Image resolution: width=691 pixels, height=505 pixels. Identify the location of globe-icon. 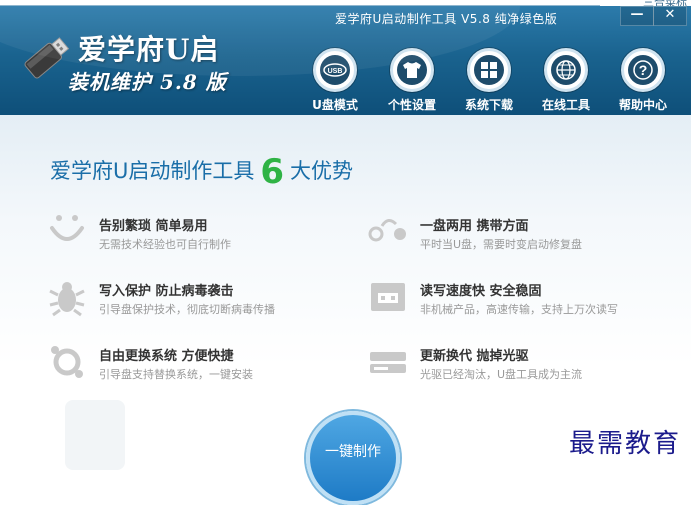
(566, 70).